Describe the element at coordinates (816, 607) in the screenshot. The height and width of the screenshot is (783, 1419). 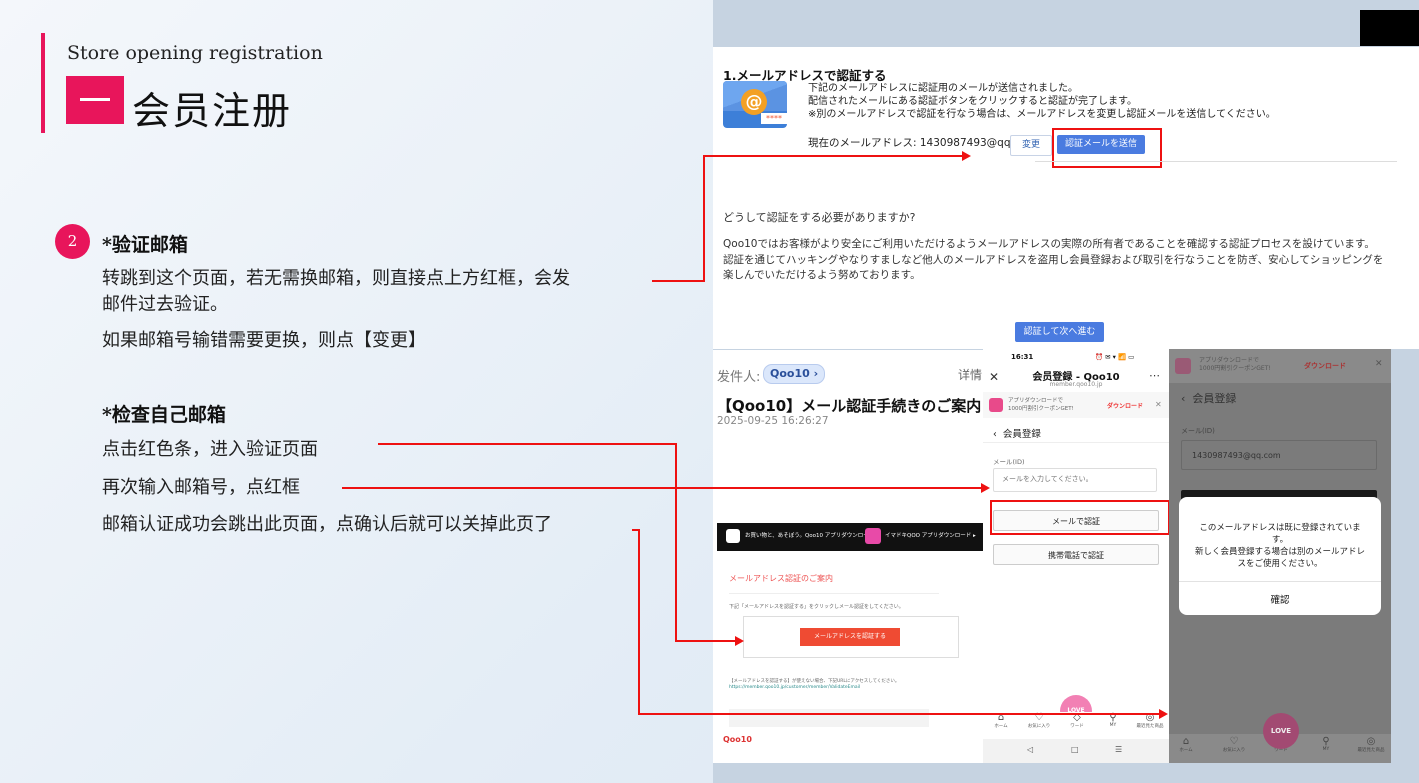
I see `email-instruction: 下記「メールアドレスを認証する」をクリックしメール認証をしてください。` at that location.